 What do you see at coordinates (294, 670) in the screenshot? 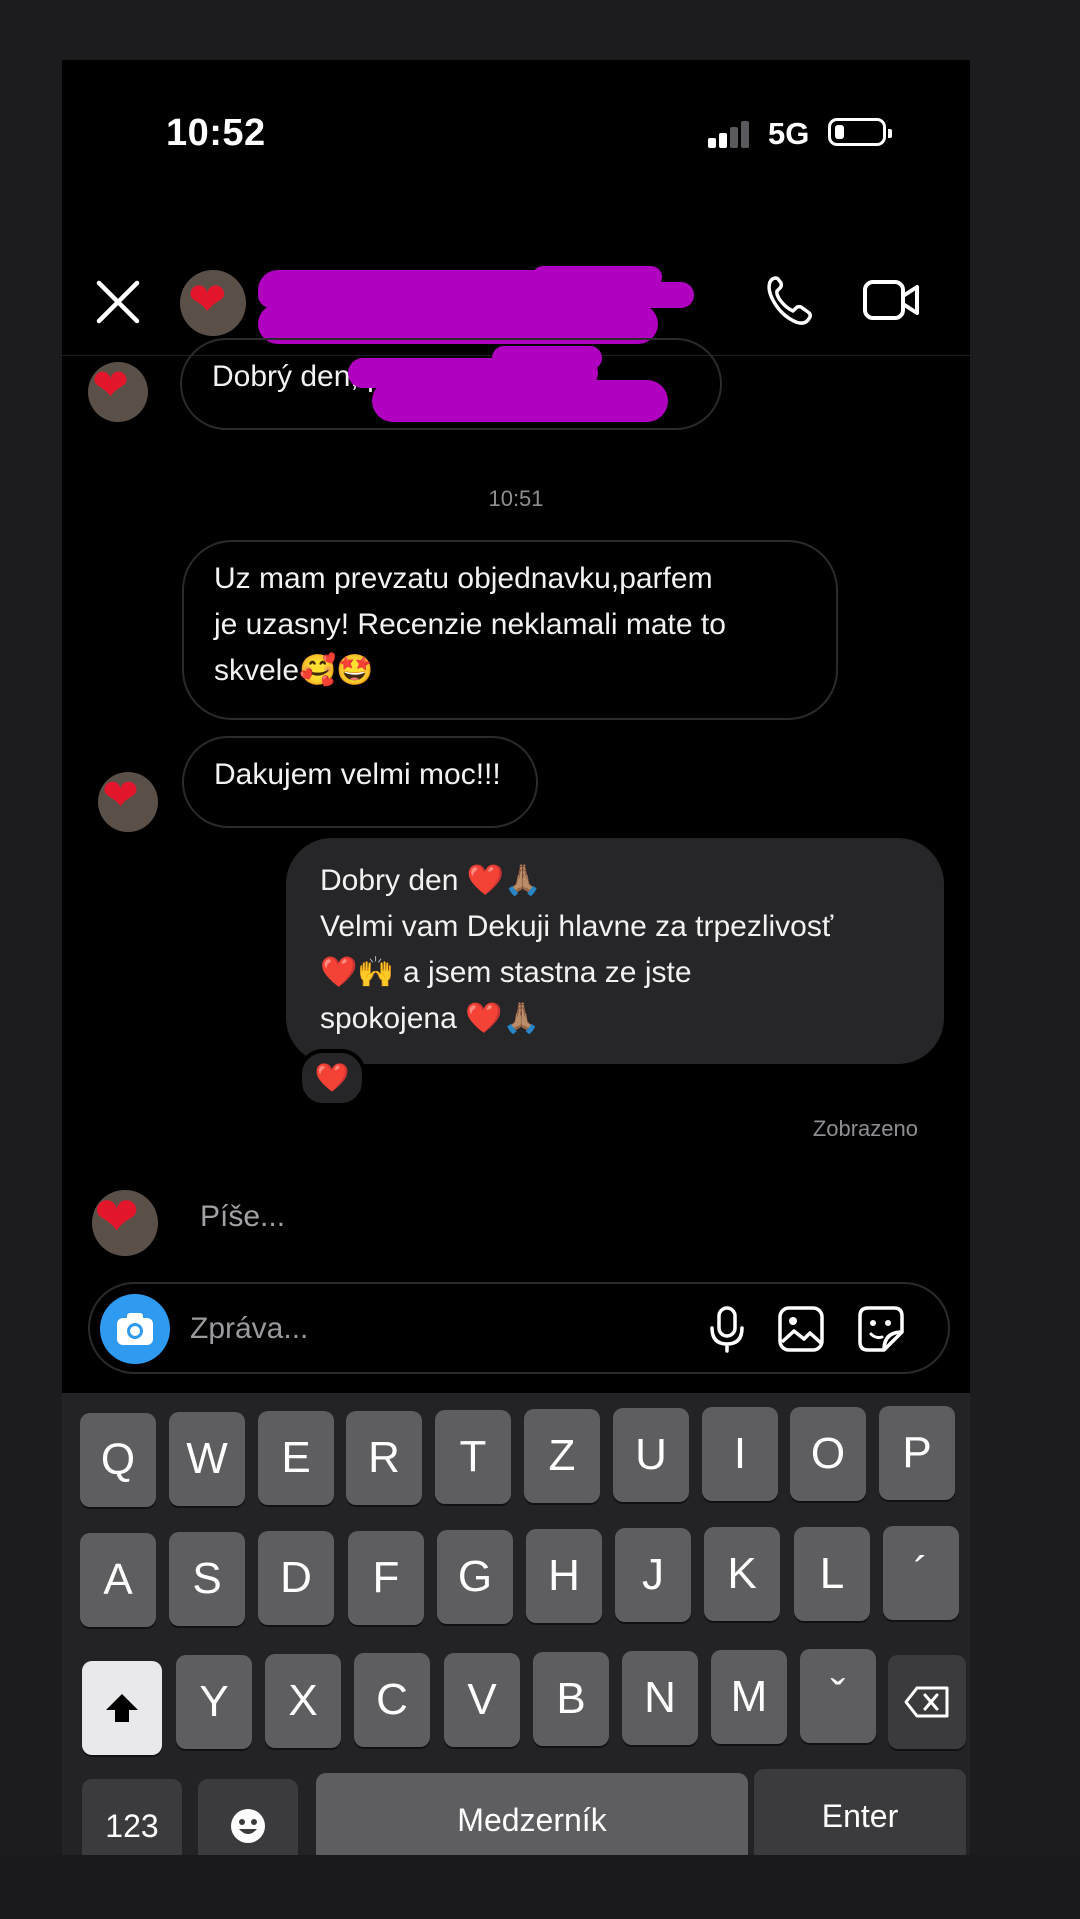
I see `message-text: skvele🥰🤩` at bounding box center [294, 670].